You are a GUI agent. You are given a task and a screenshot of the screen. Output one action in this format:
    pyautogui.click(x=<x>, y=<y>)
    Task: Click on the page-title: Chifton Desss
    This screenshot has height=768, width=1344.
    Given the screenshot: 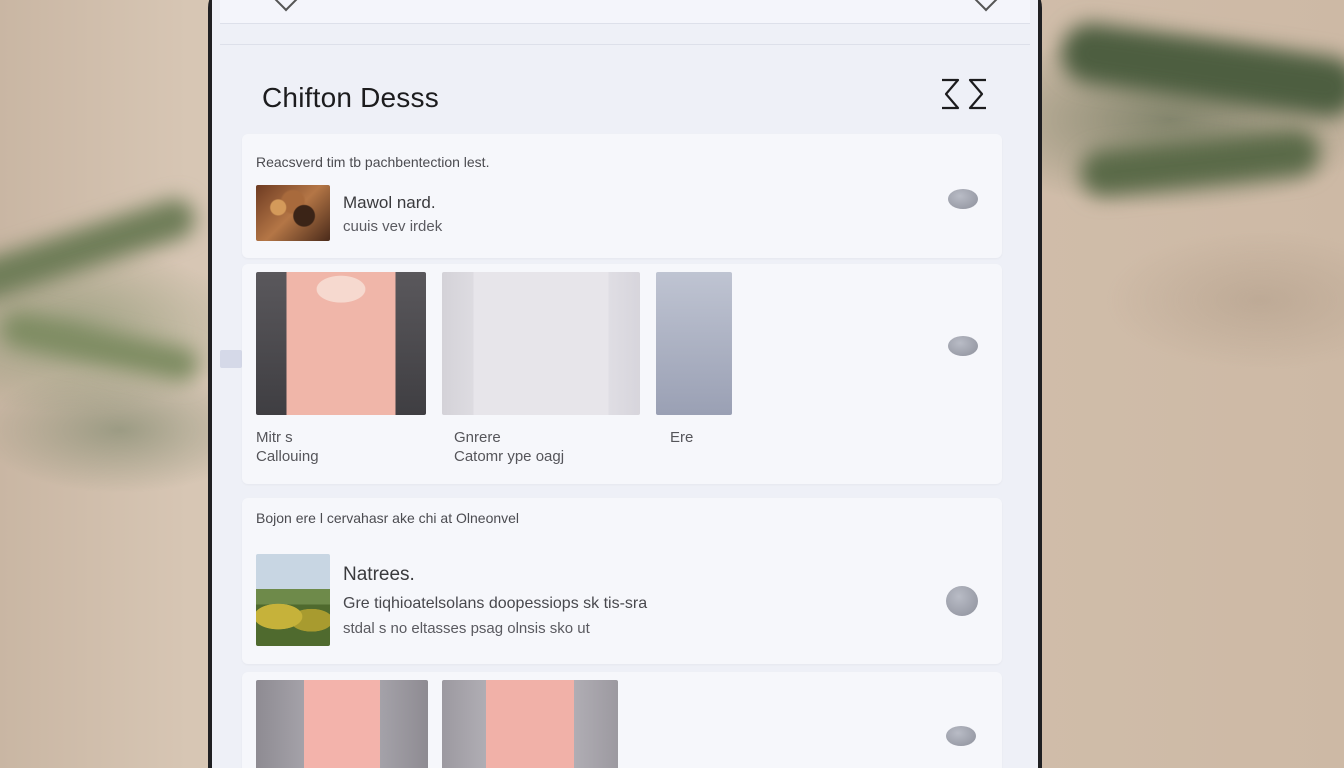 What is the action you would take?
    pyautogui.click(x=350, y=97)
    